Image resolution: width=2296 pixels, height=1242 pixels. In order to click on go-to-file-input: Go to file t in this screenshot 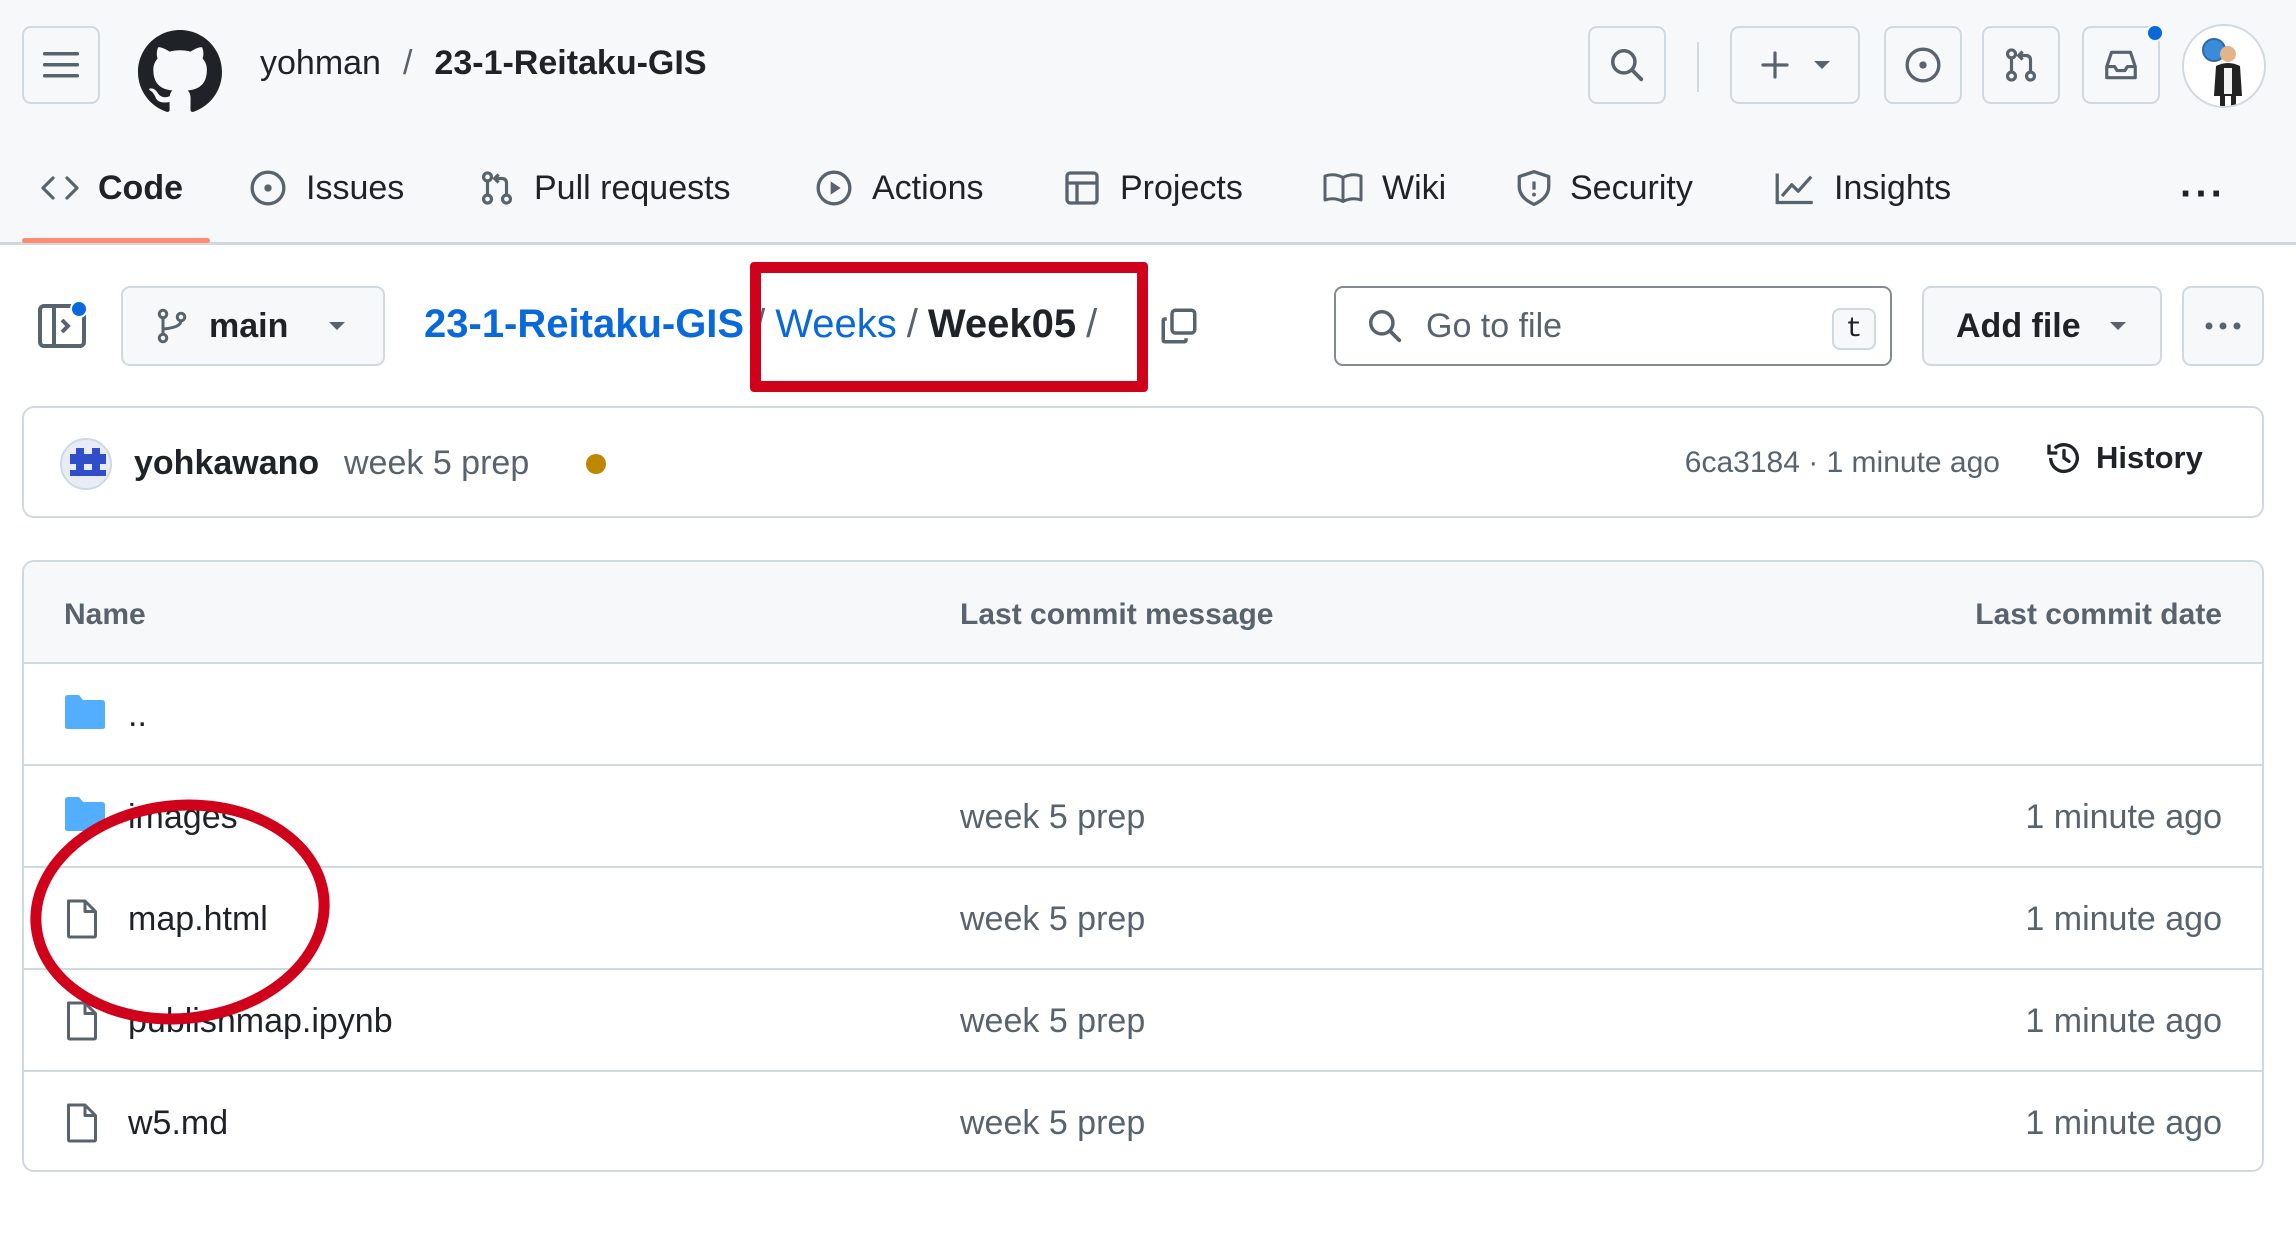, I will do `click(1613, 326)`.